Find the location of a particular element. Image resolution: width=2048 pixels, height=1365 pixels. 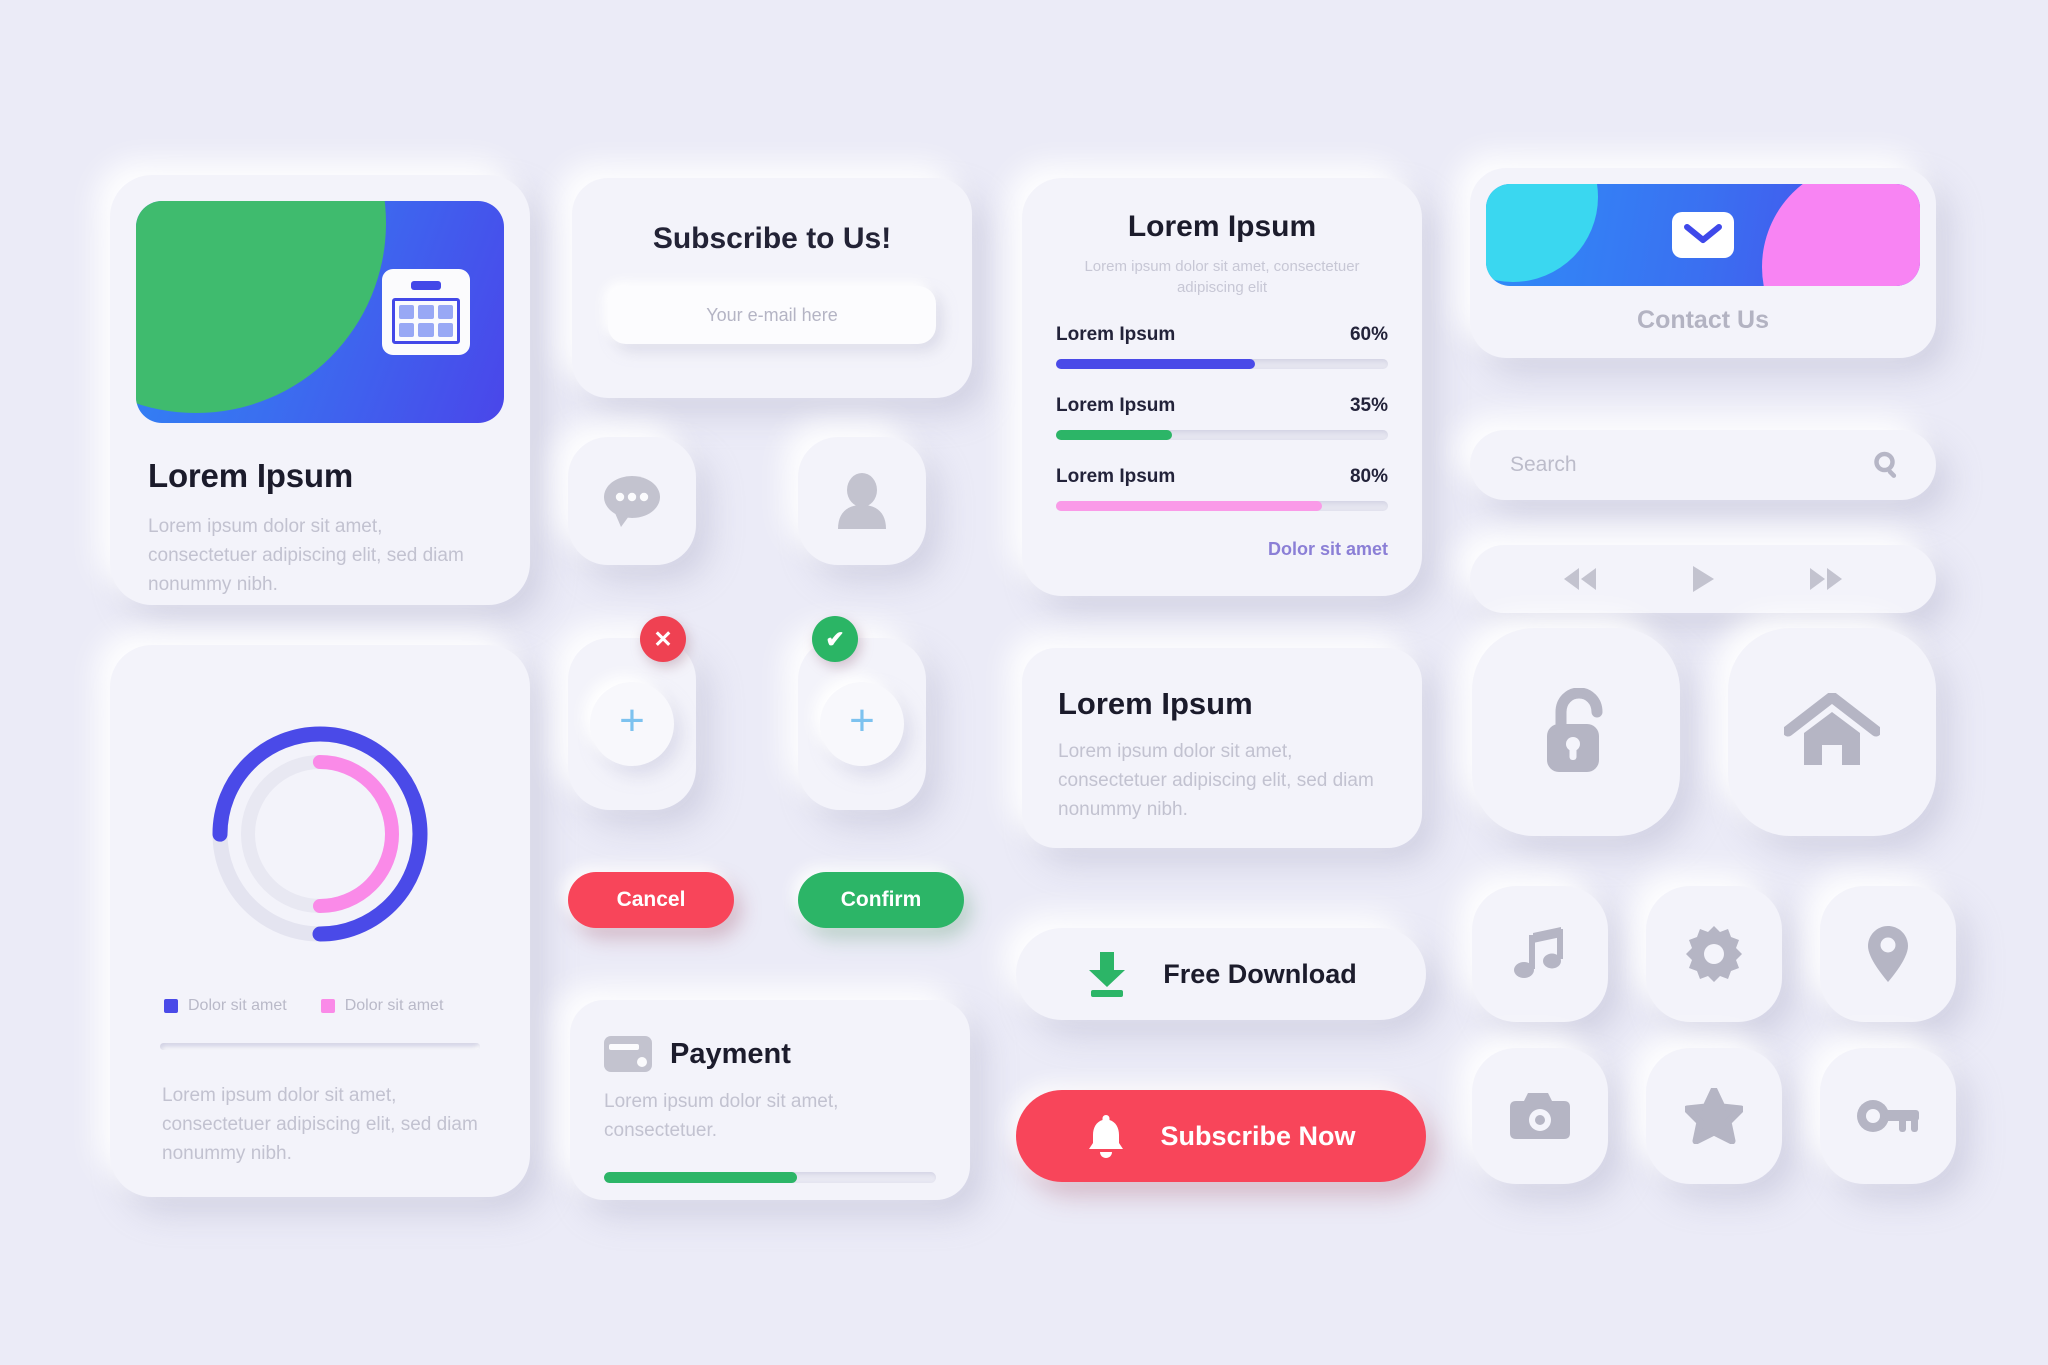

legend-label-pink: Dolor sit amet is located at coordinates (394, 1005).